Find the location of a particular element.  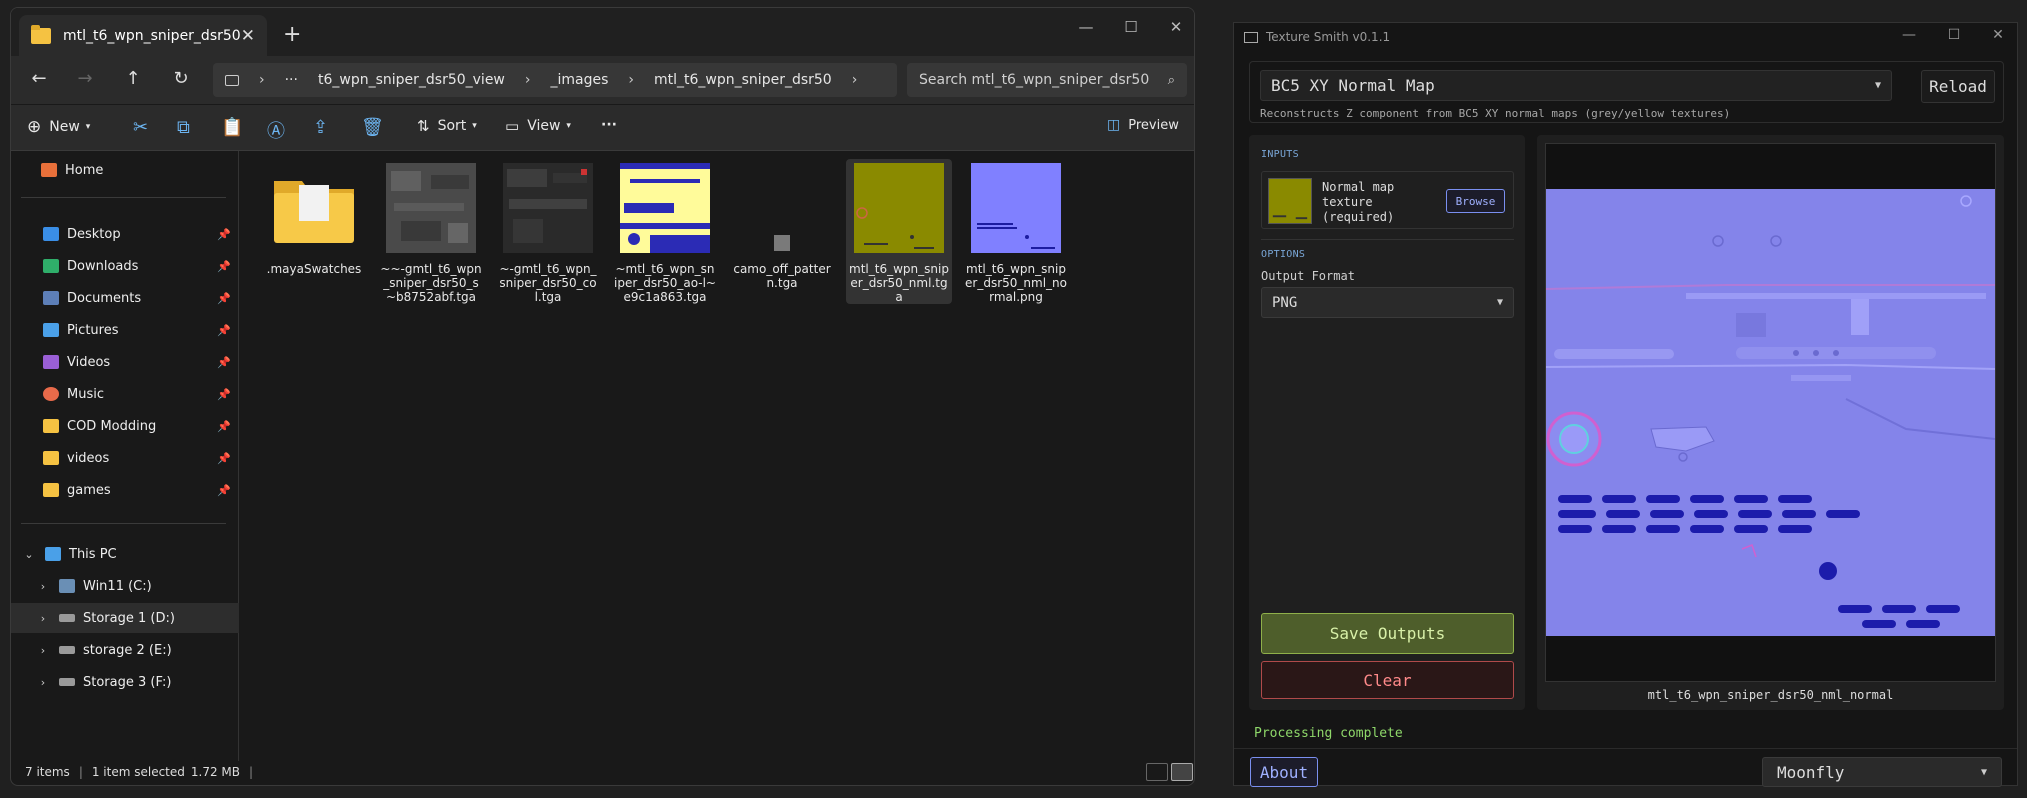

more-options-icon: ··· is located at coordinates (609, 125).